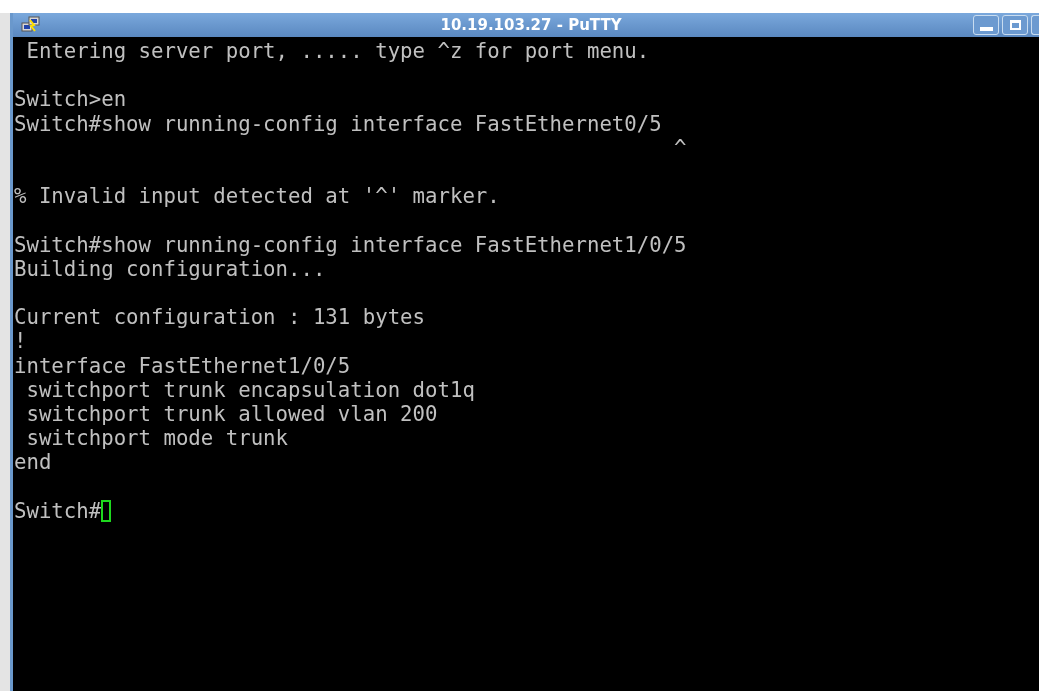  I want to click on terminal-line: Switch#show running-config interface FastEthernet1/0/5, so click(351, 244).